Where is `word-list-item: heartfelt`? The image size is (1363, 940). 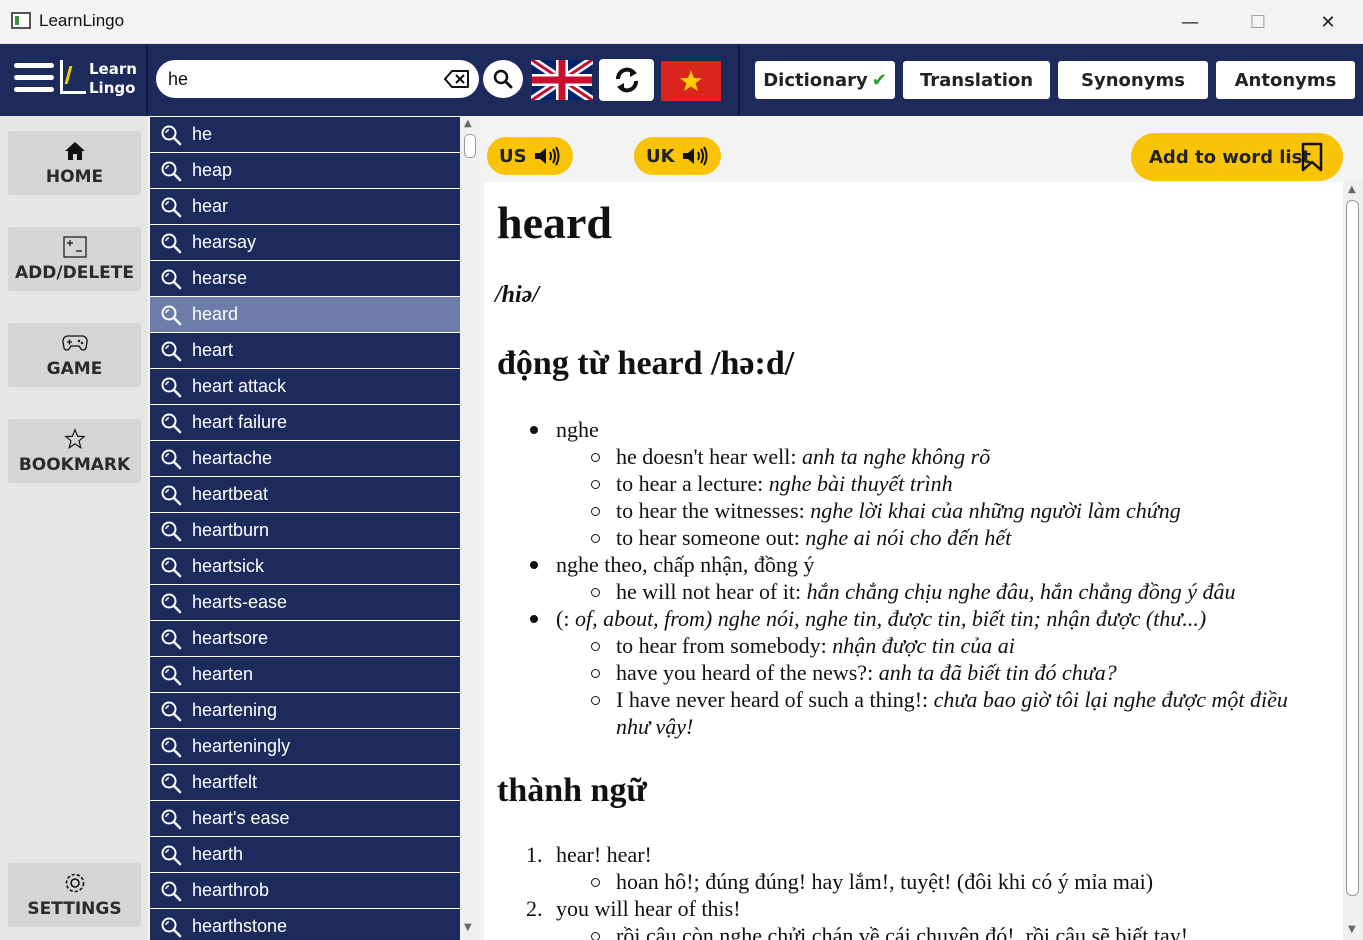
word-list-item: heartfelt is located at coordinates (305, 782).